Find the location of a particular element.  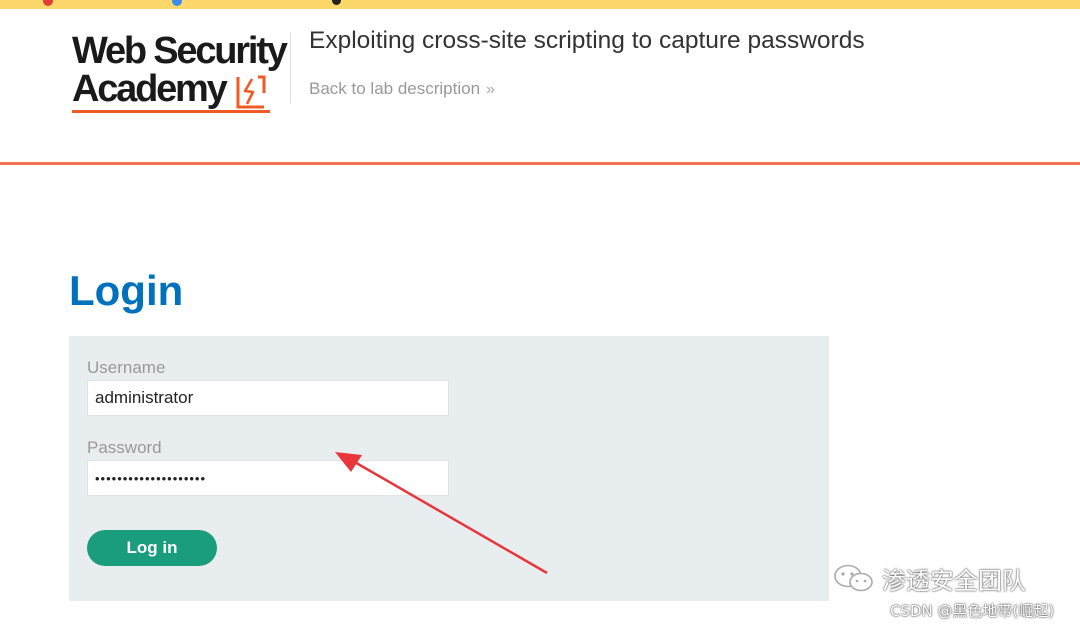

csdn-watermark: CSDN @黑色地带(崛起) is located at coordinates (972, 611).